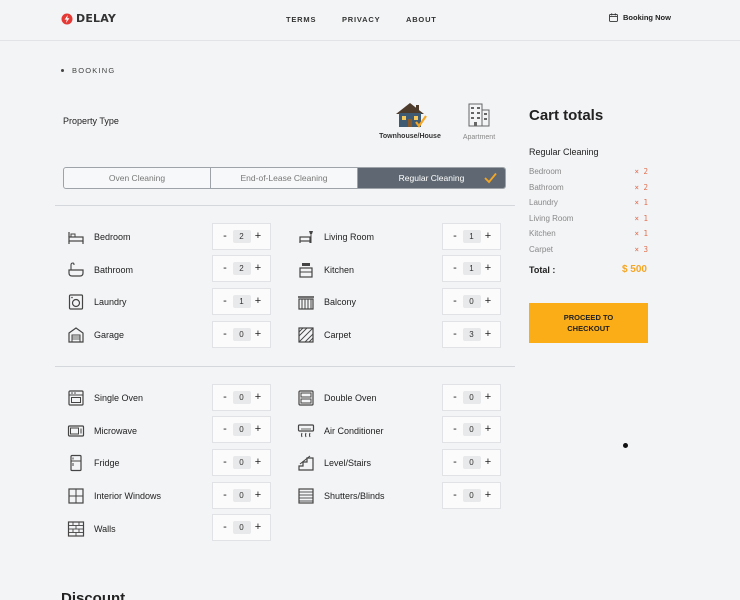 Image resolution: width=740 pixels, height=600 pixels. What do you see at coordinates (634, 269) in the screenshot?
I see `cart-total-value: $ 500` at bounding box center [634, 269].